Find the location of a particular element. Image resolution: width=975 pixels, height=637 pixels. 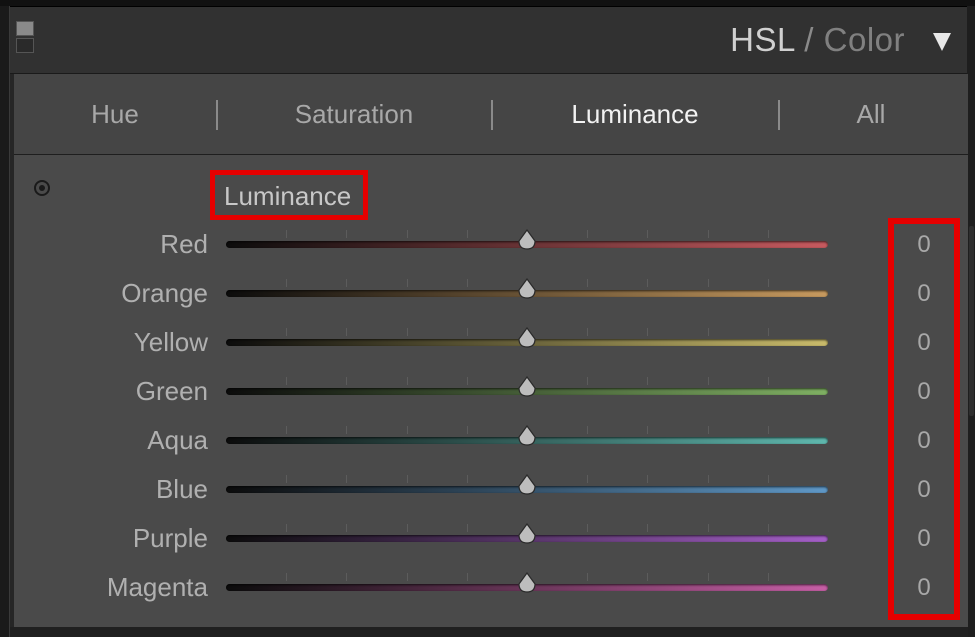

slider-label: Purple is located at coordinates (170, 538).